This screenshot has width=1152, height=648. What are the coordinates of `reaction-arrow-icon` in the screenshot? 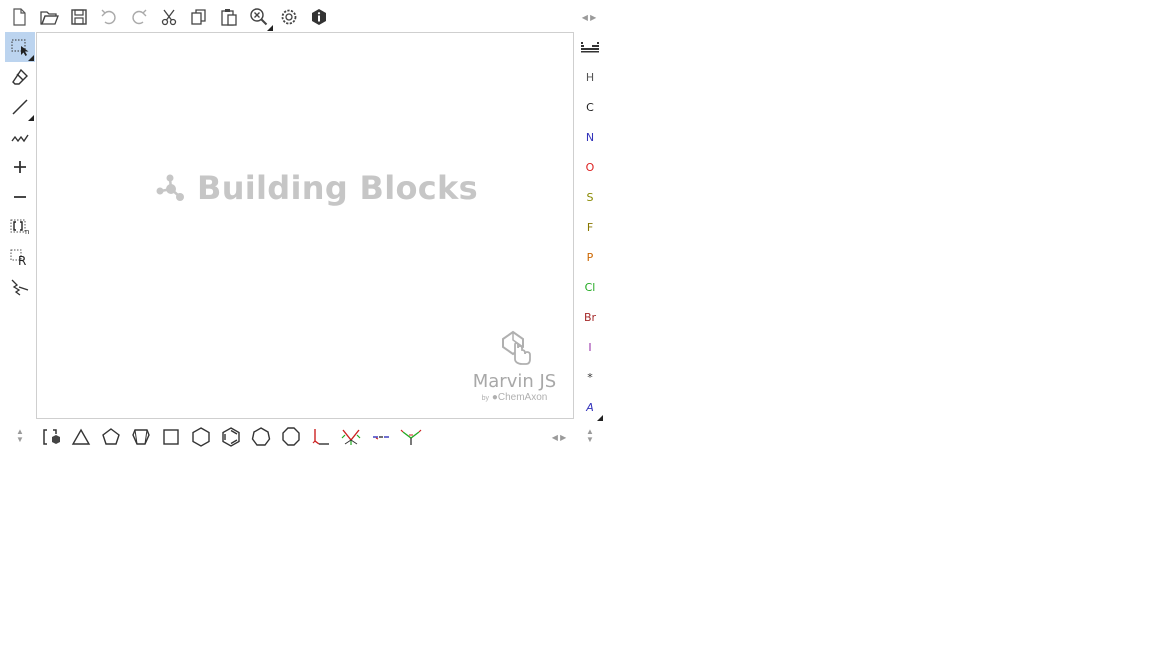 It's located at (20, 287).